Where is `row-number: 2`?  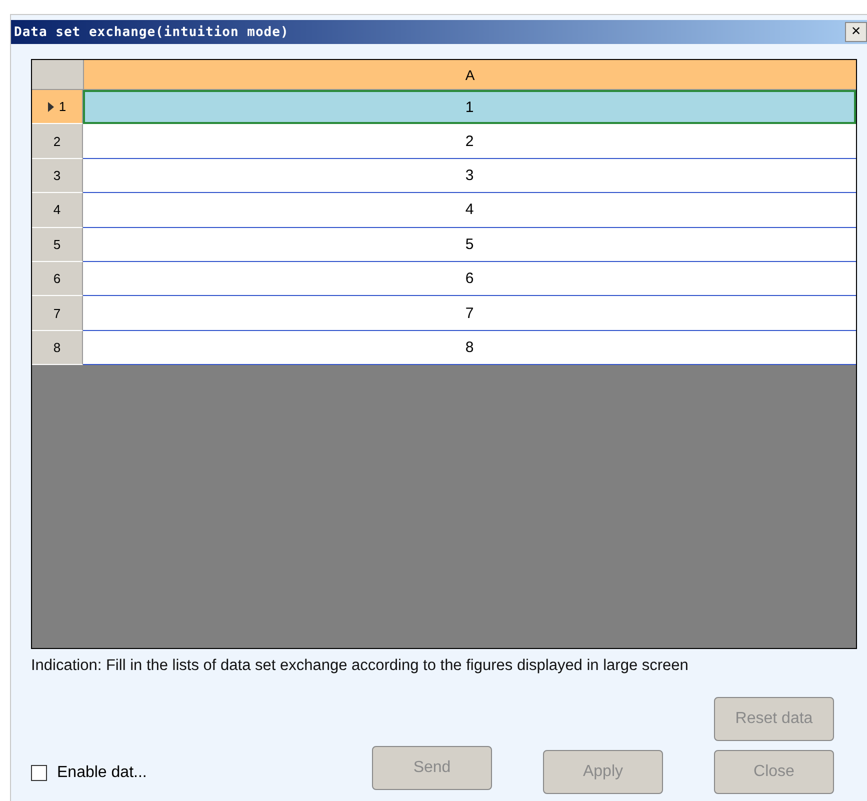
row-number: 2 is located at coordinates (57, 141).